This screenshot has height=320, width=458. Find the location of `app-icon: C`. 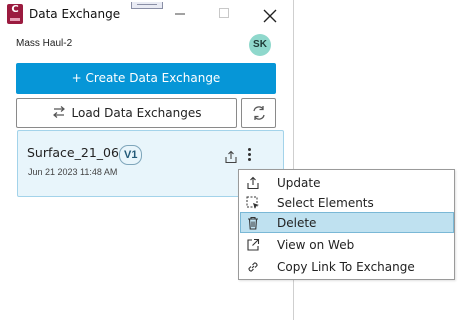

app-icon: C is located at coordinates (15, 14).